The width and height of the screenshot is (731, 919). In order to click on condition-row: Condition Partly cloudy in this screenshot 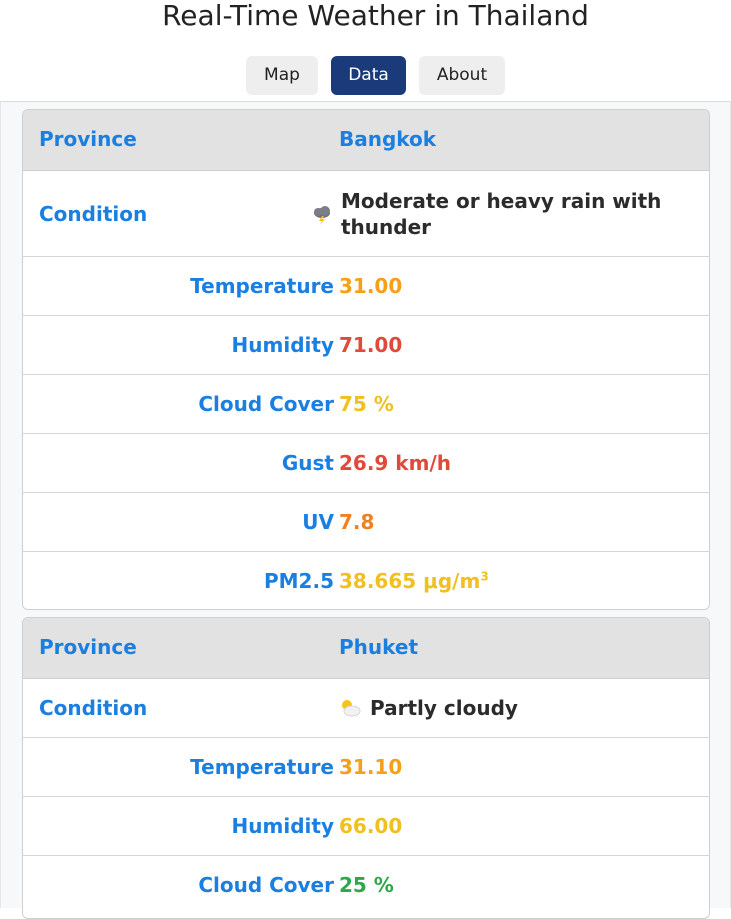, I will do `click(366, 708)`.